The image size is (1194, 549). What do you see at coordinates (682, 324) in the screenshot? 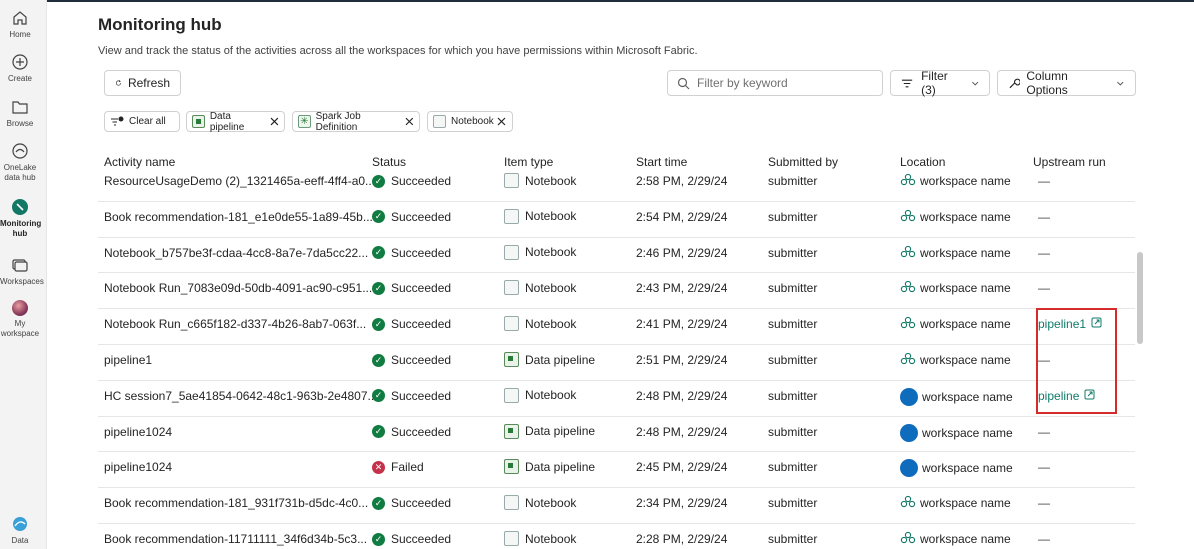
I see `start-time-cell: 2:41 PM, 2/29/24` at bounding box center [682, 324].